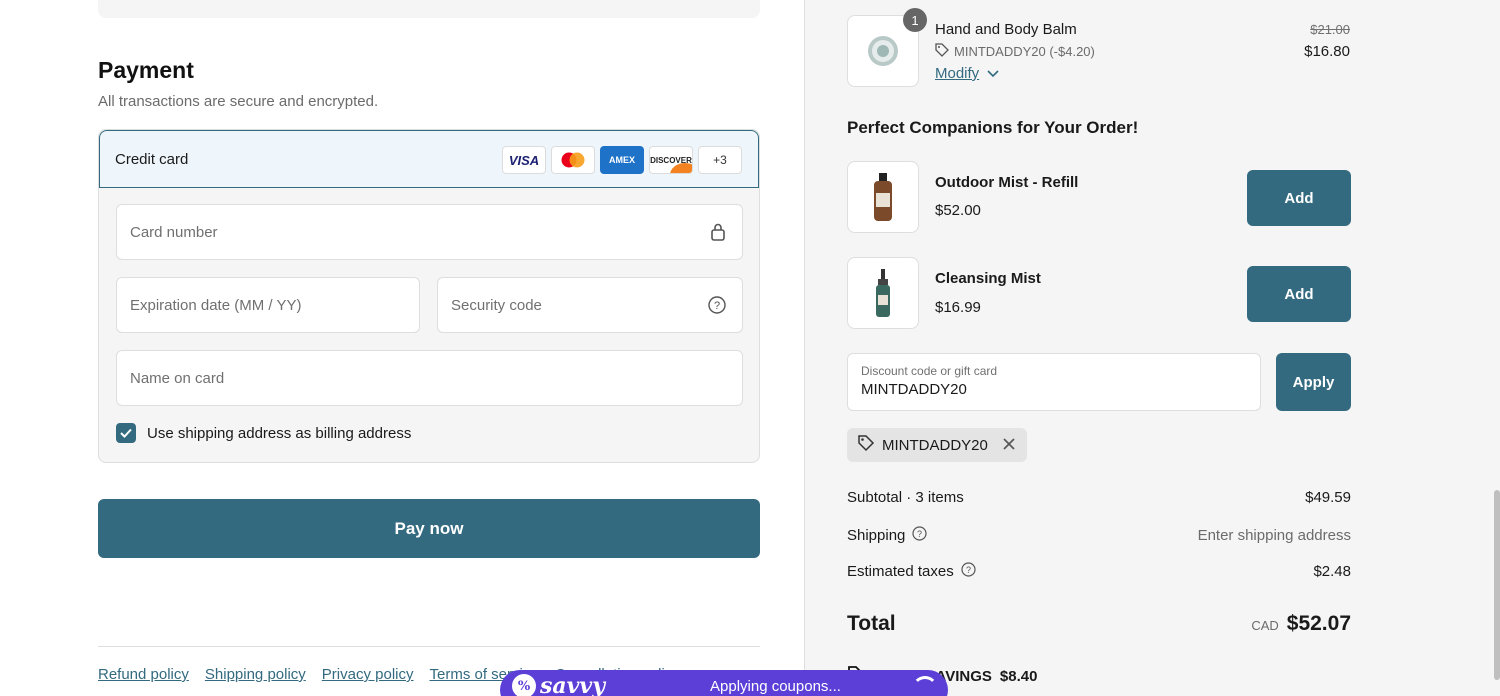  Describe the element at coordinates (1299, 294) in the screenshot. I see `add-cleansing-mist-button: Add` at that location.